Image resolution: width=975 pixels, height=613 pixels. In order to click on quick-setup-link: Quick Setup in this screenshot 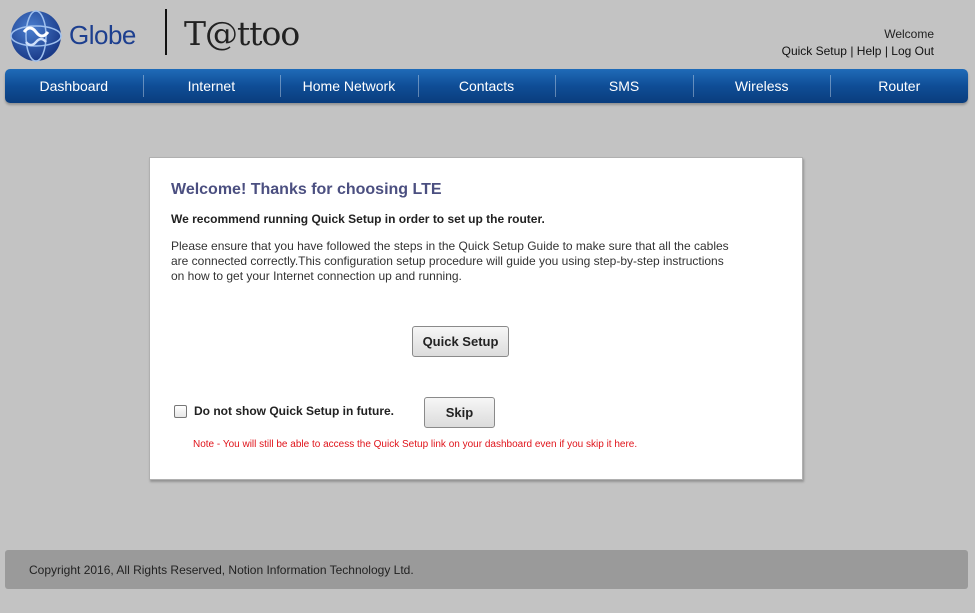, I will do `click(814, 51)`.